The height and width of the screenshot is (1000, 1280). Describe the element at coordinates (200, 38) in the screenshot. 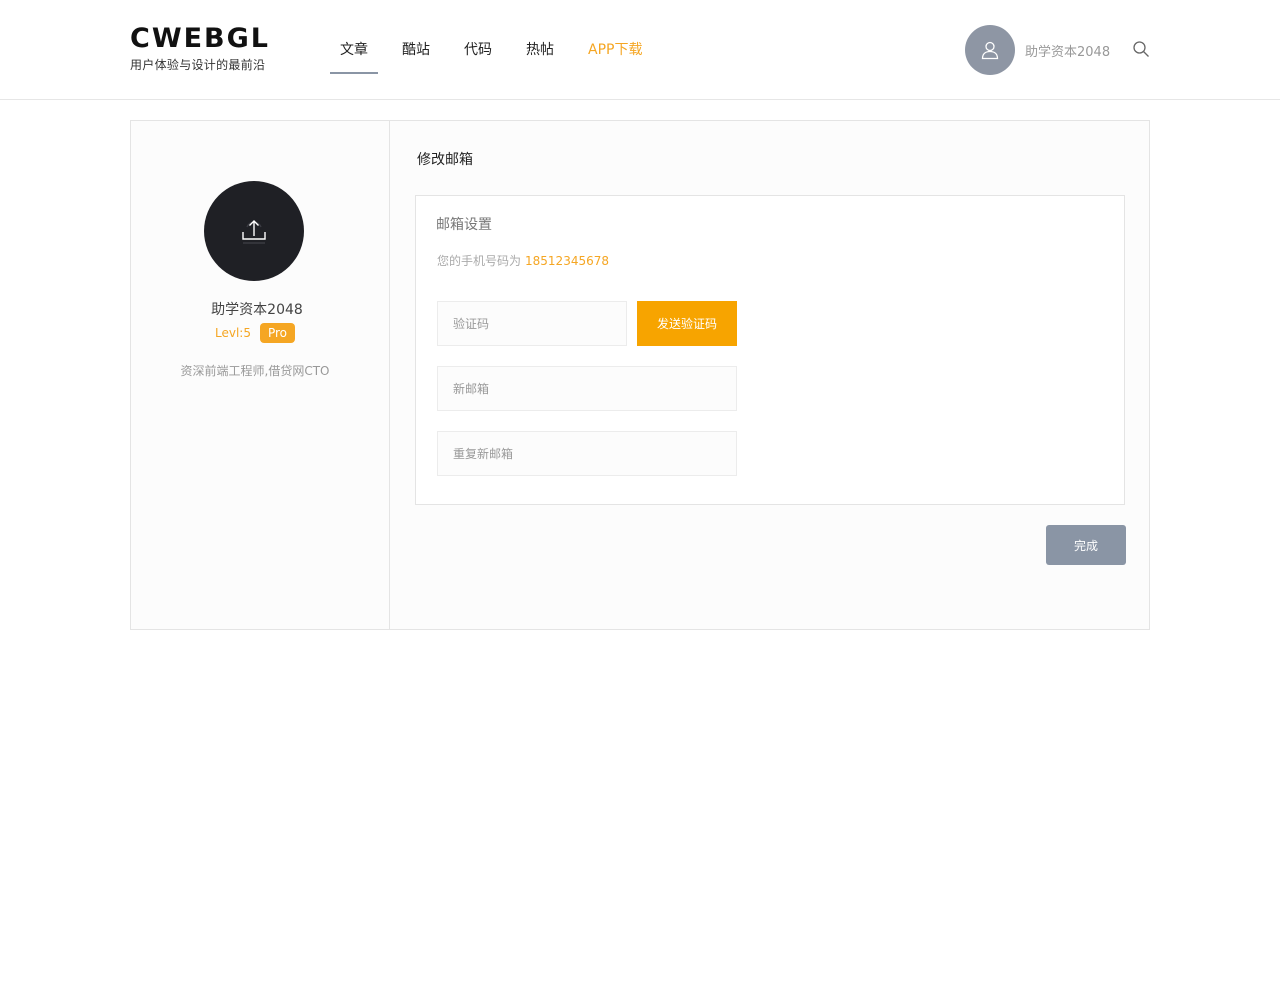

I see `logo-title: CWEBGL` at that location.